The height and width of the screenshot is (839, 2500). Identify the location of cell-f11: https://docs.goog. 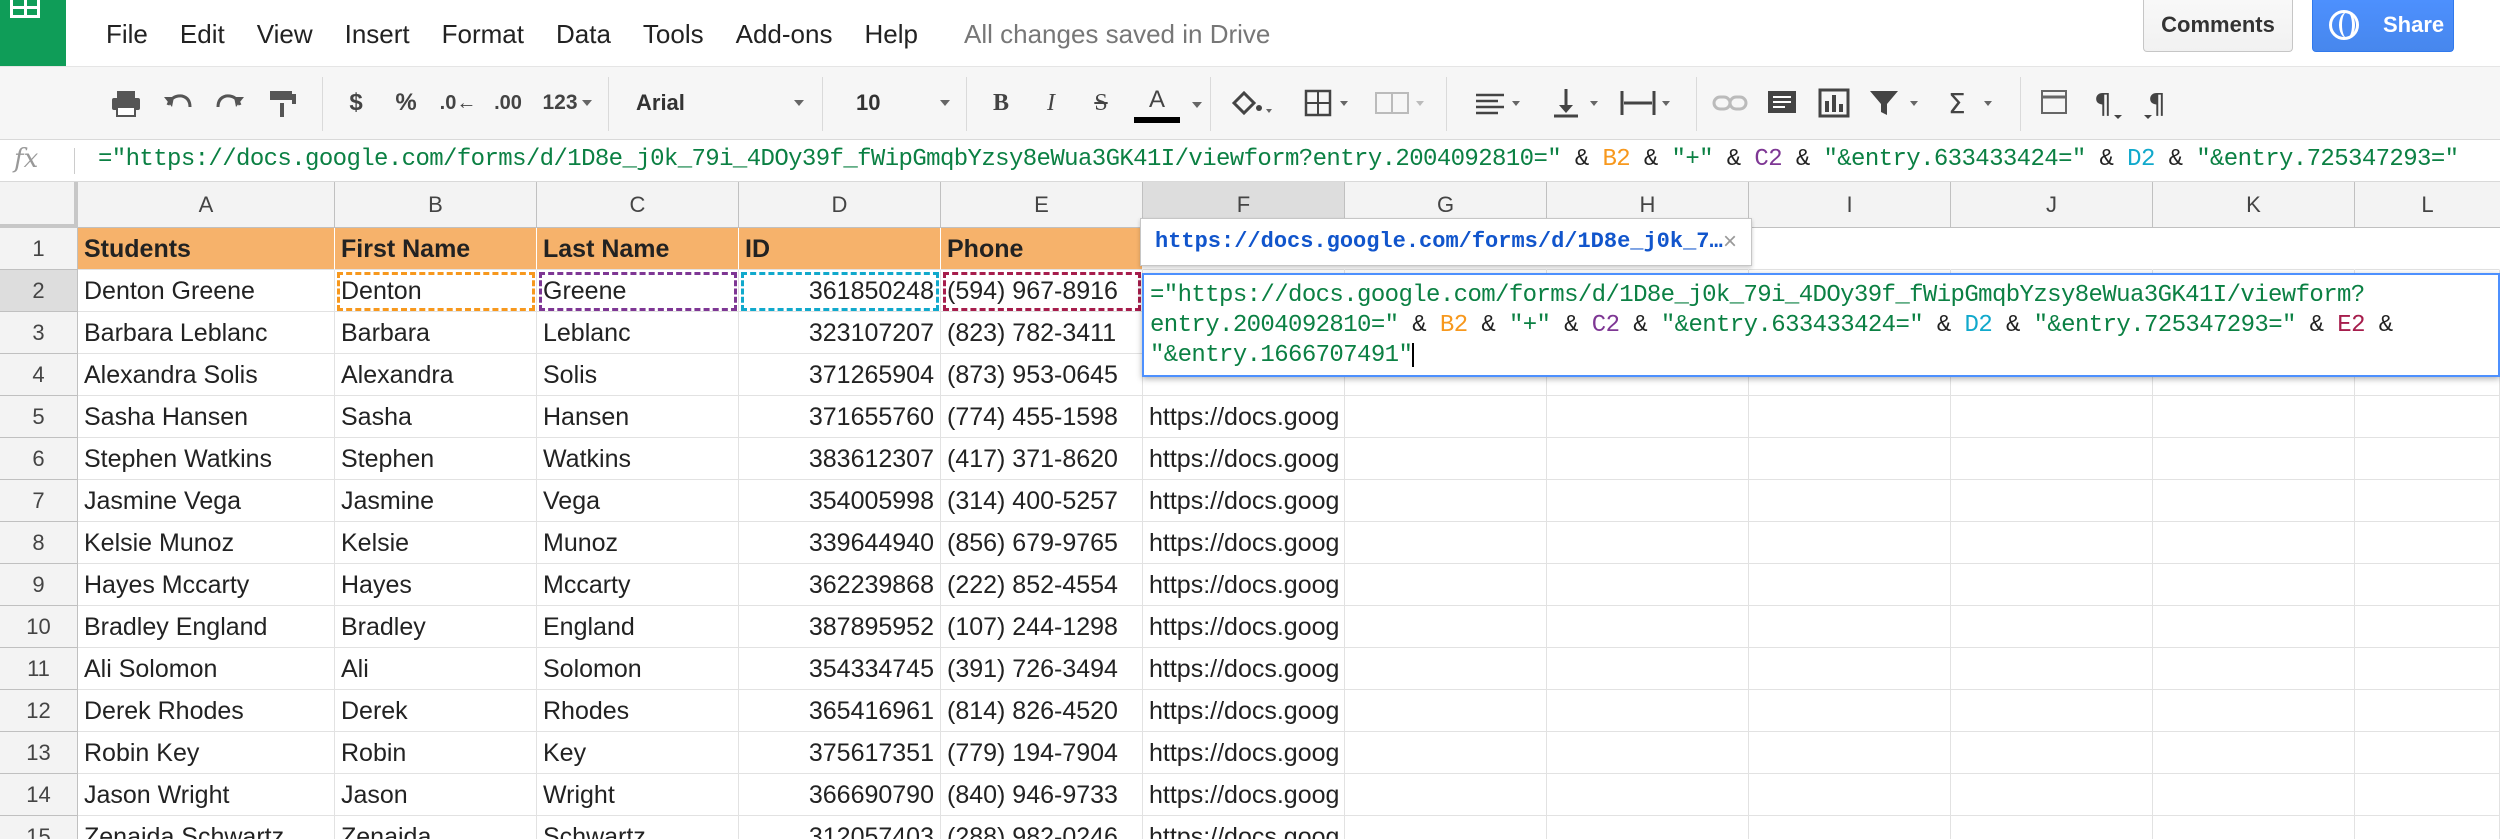
(1244, 669).